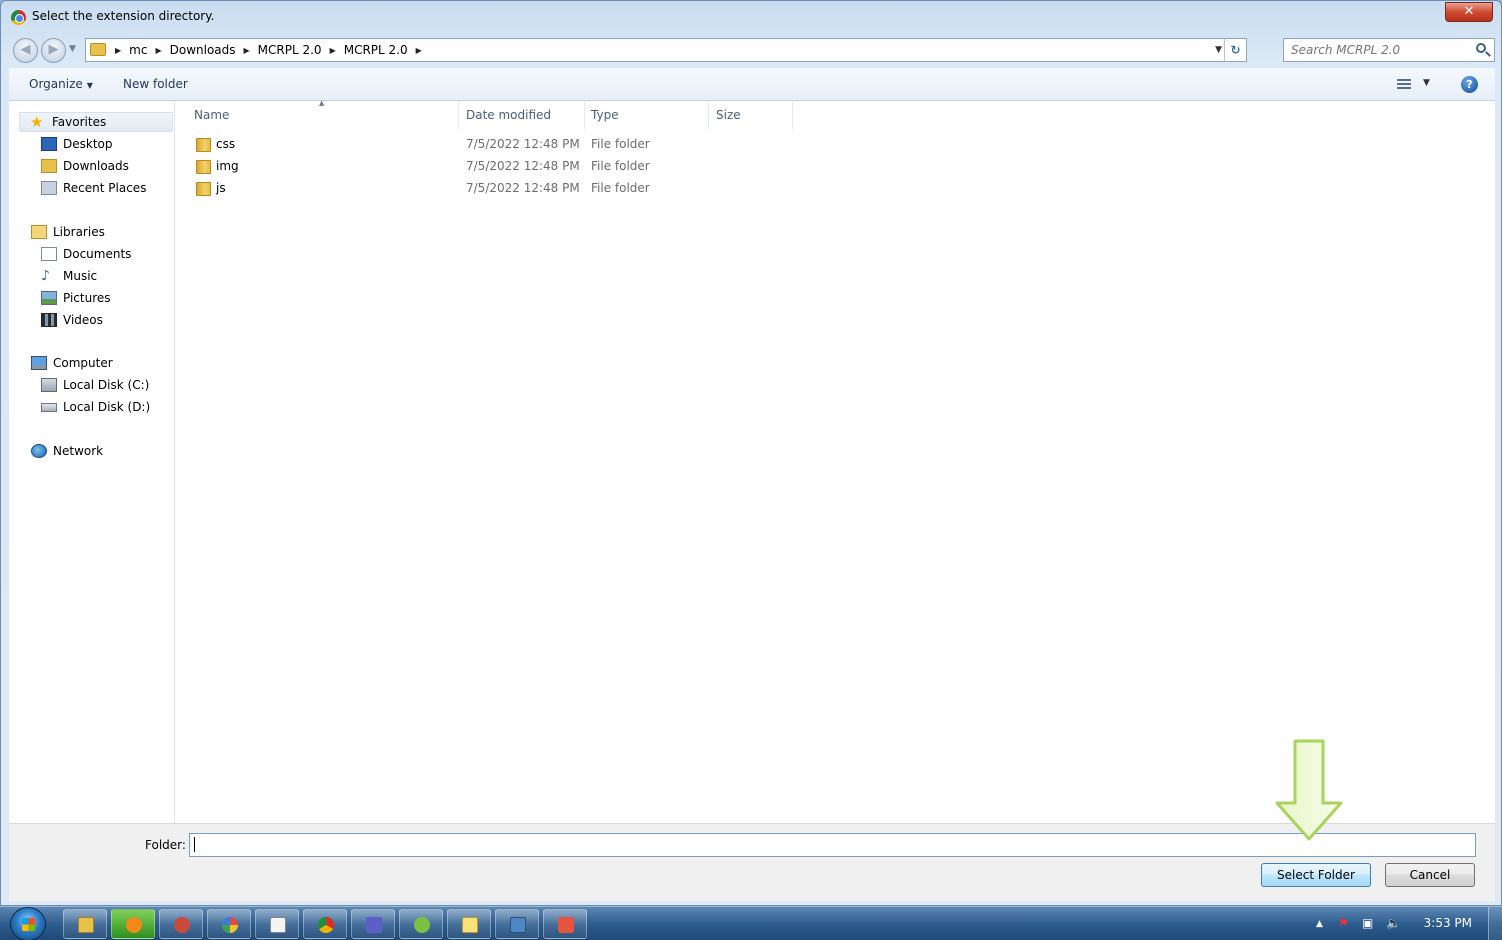  What do you see at coordinates (835, 189) in the screenshot?
I see `table-row: js 7/5/2022 12:48 PM File folder` at bounding box center [835, 189].